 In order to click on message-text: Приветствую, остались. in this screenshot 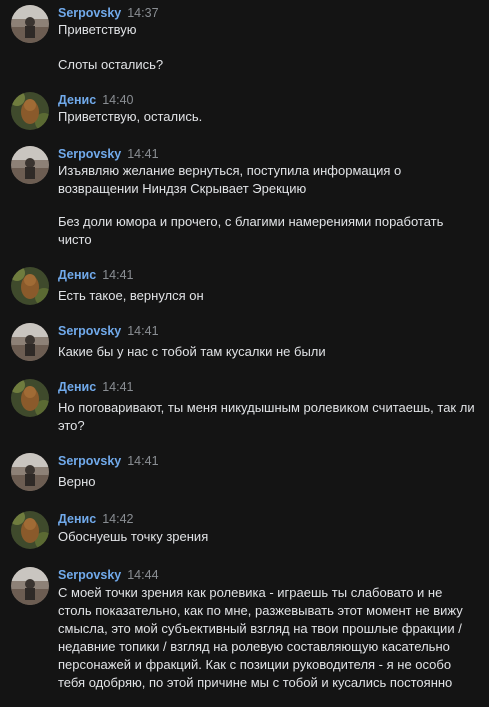, I will do `click(130, 116)`.